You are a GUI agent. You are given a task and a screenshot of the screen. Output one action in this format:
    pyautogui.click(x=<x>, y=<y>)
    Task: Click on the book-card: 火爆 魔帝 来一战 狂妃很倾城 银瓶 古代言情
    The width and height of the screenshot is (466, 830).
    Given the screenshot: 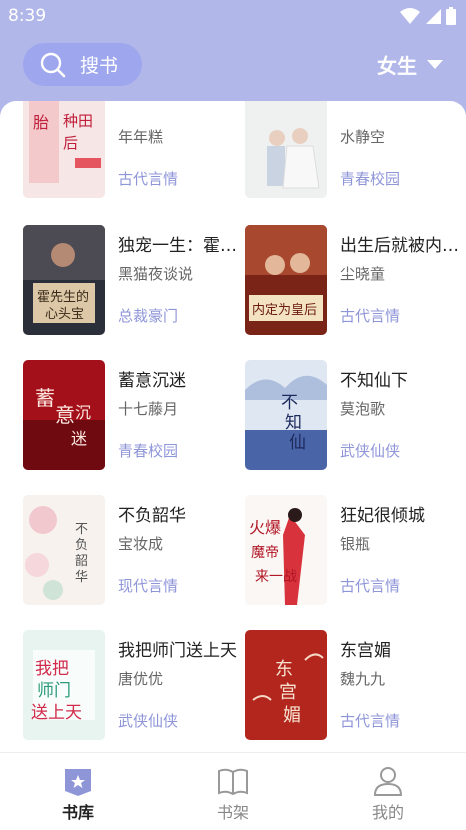 What is the action you would take?
    pyautogui.click(x=352, y=550)
    